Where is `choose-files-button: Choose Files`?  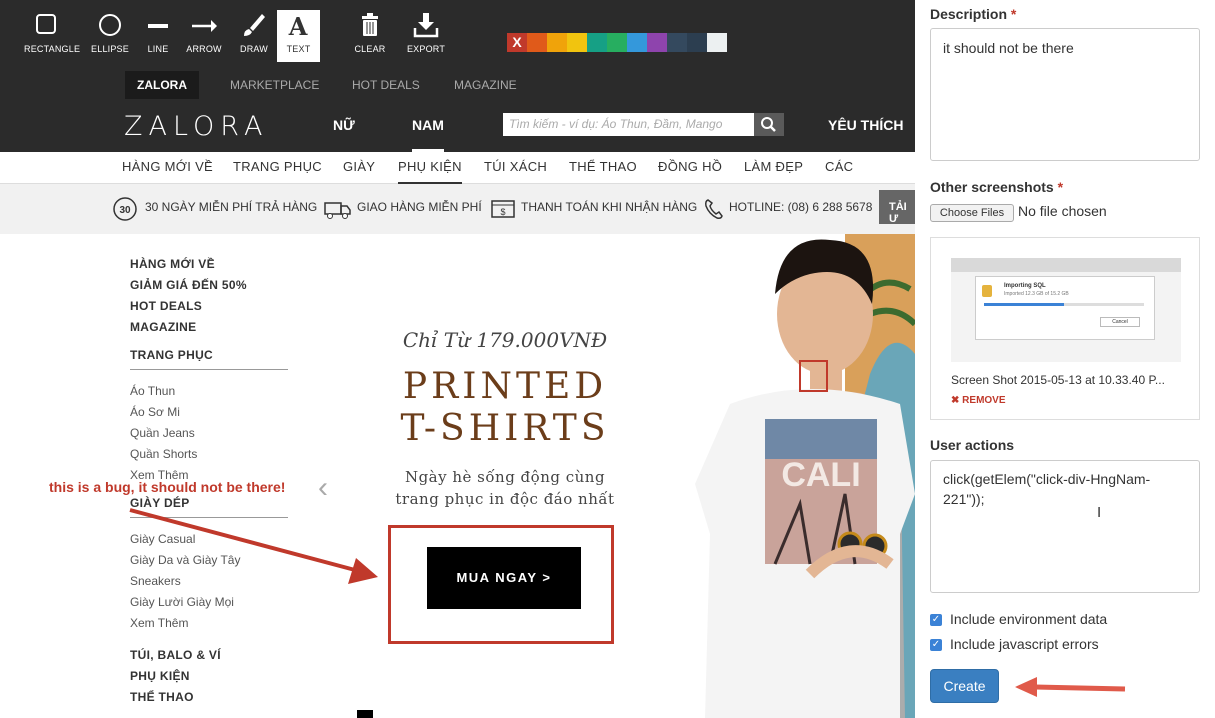
choose-files-button: Choose Files is located at coordinates (972, 213).